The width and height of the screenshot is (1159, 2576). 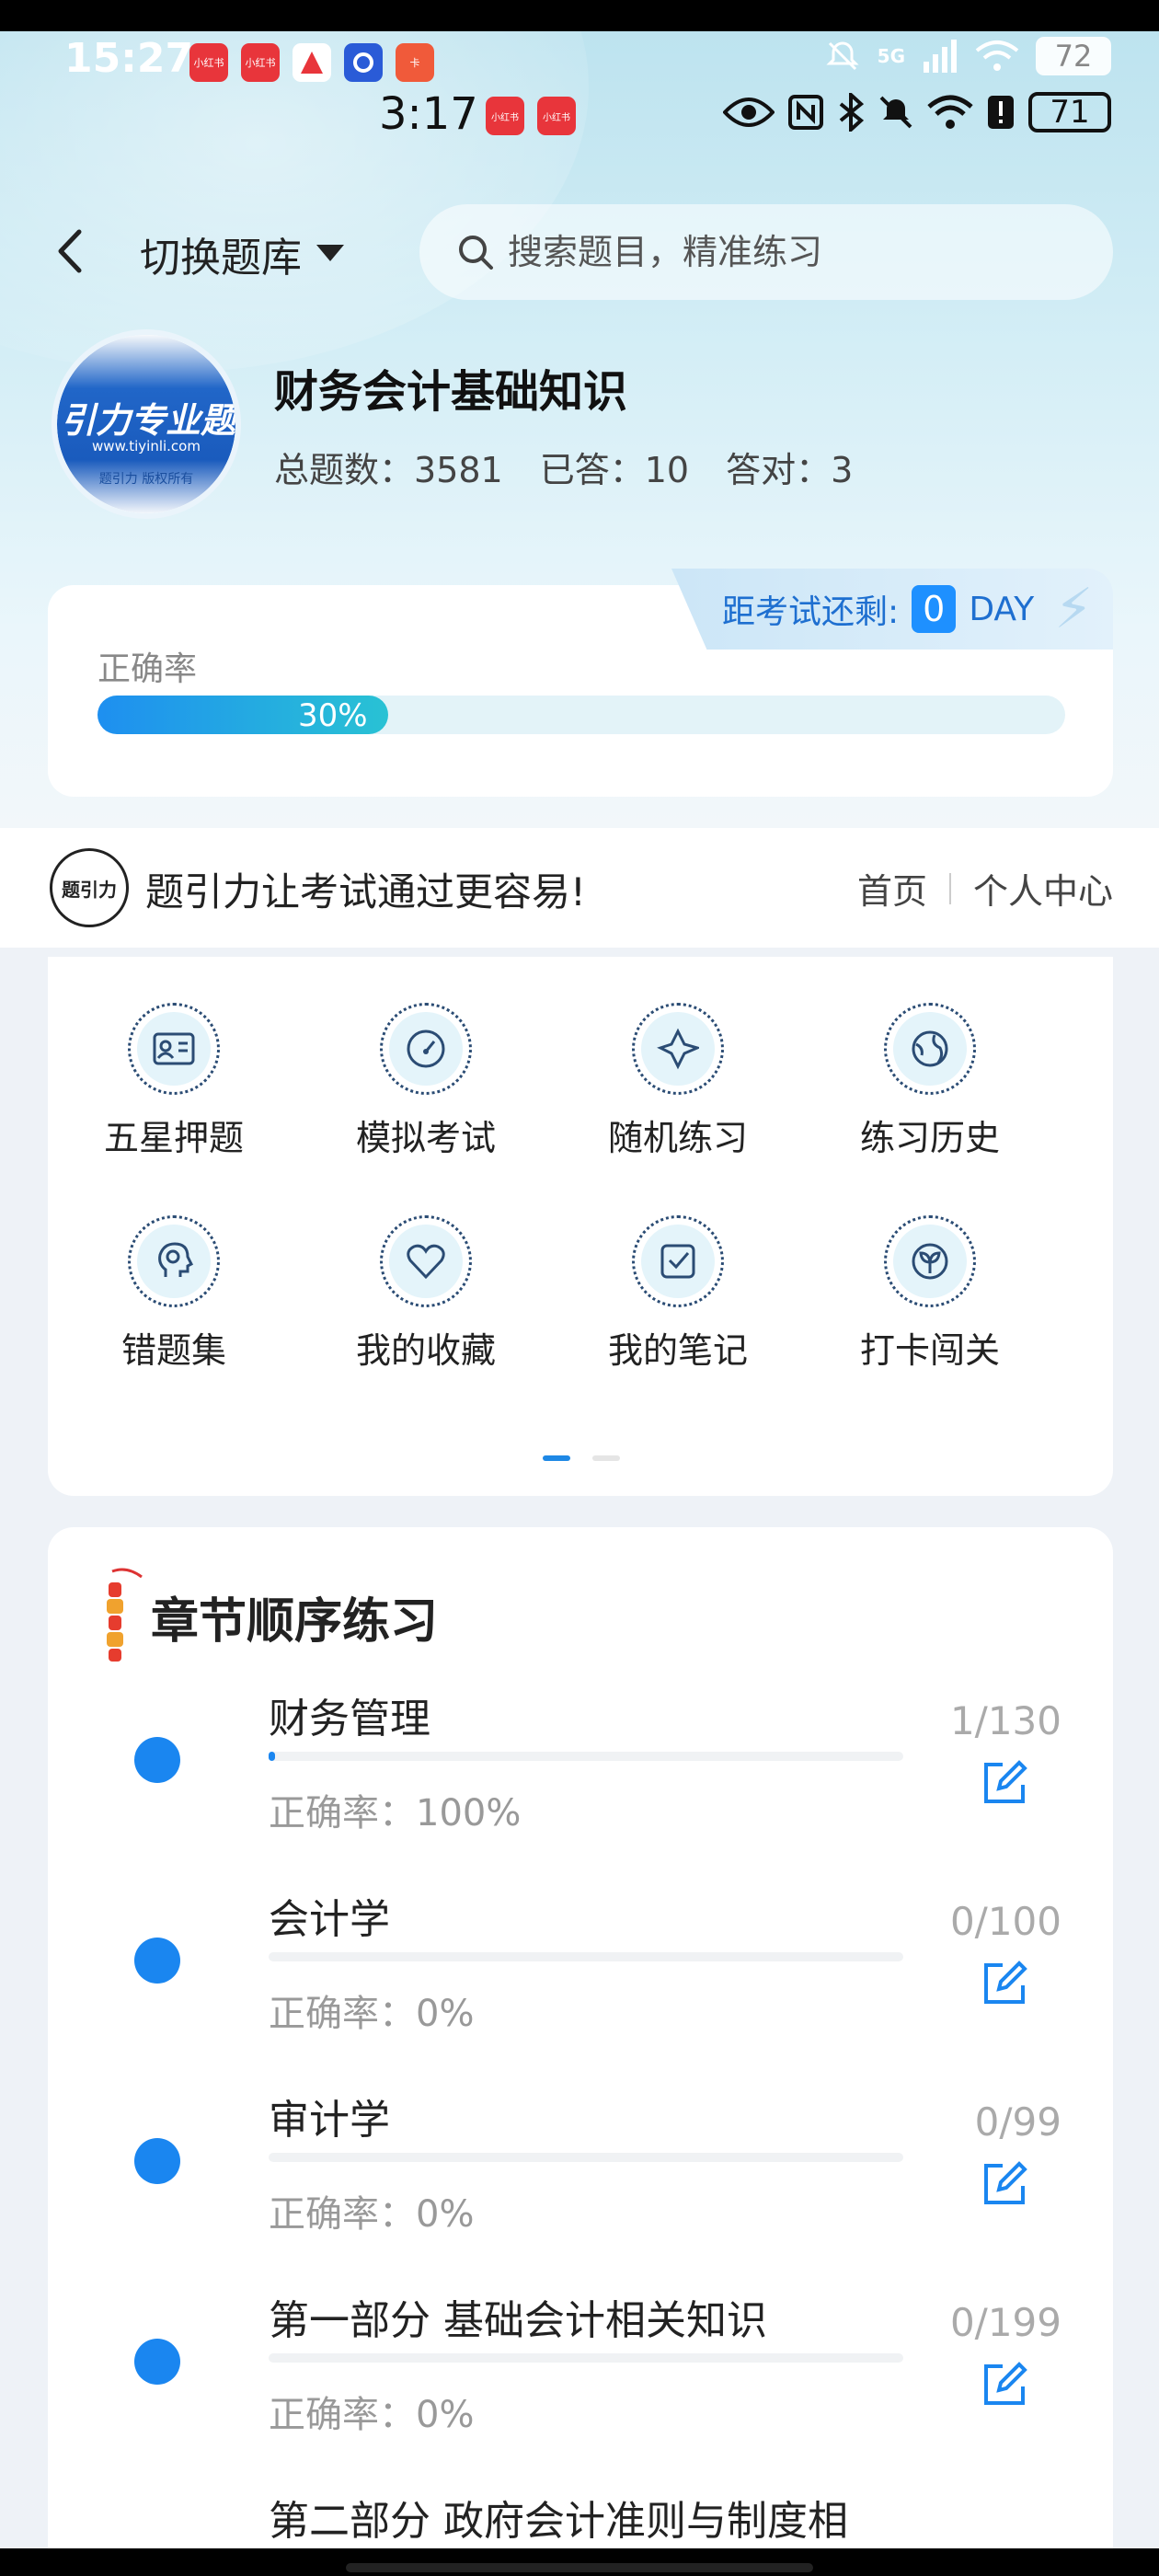 What do you see at coordinates (173, 1350) in the screenshot?
I see `grid-label: 错题集` at bounding box center [173, 1350].